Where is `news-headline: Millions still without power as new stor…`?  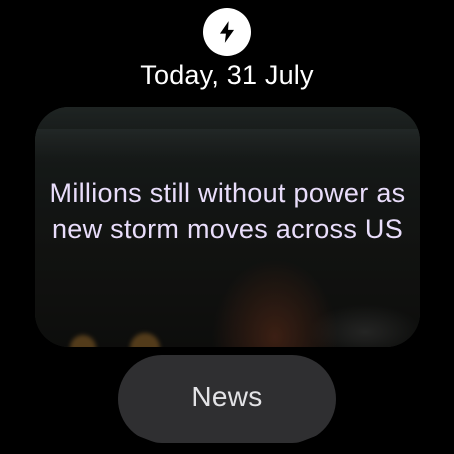
news-headline: Millions still without power as new stor… is located at coordinates (227, 211).